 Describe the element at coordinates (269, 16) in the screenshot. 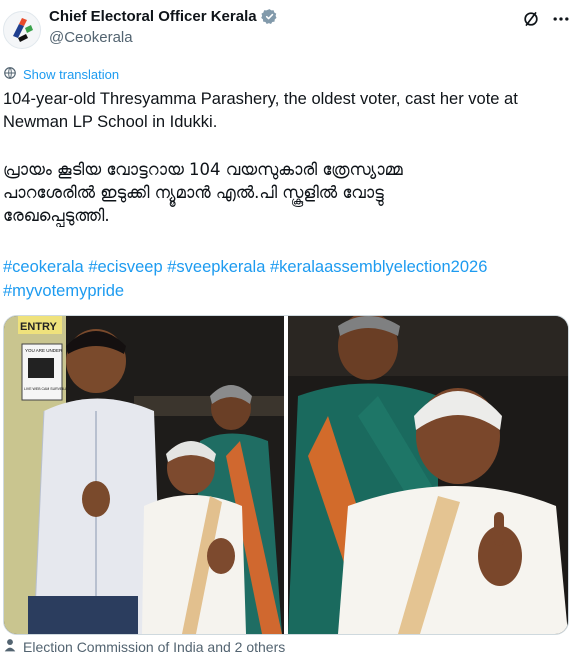

I see `verified-badge-icon` at that location.